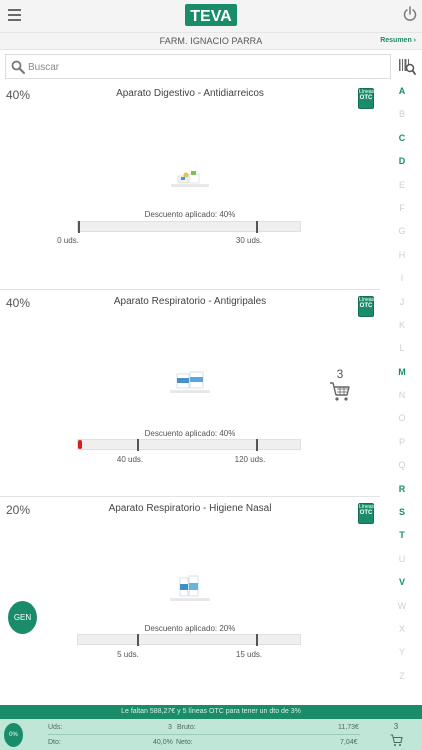 This screenshot has height=750, width=422. Describe the element at coordinates (402, 233) in the screenshot. I see `alphabet-letter: G` at that location.